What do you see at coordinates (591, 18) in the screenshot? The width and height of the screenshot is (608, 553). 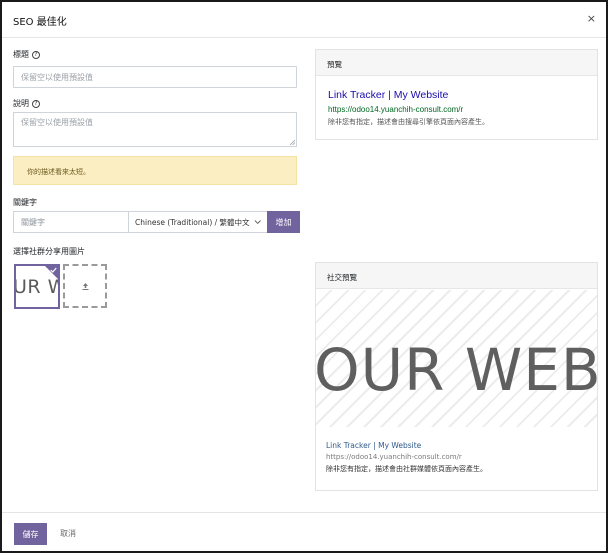 I see `close-icon: ×` at bounding box center [591, 18].